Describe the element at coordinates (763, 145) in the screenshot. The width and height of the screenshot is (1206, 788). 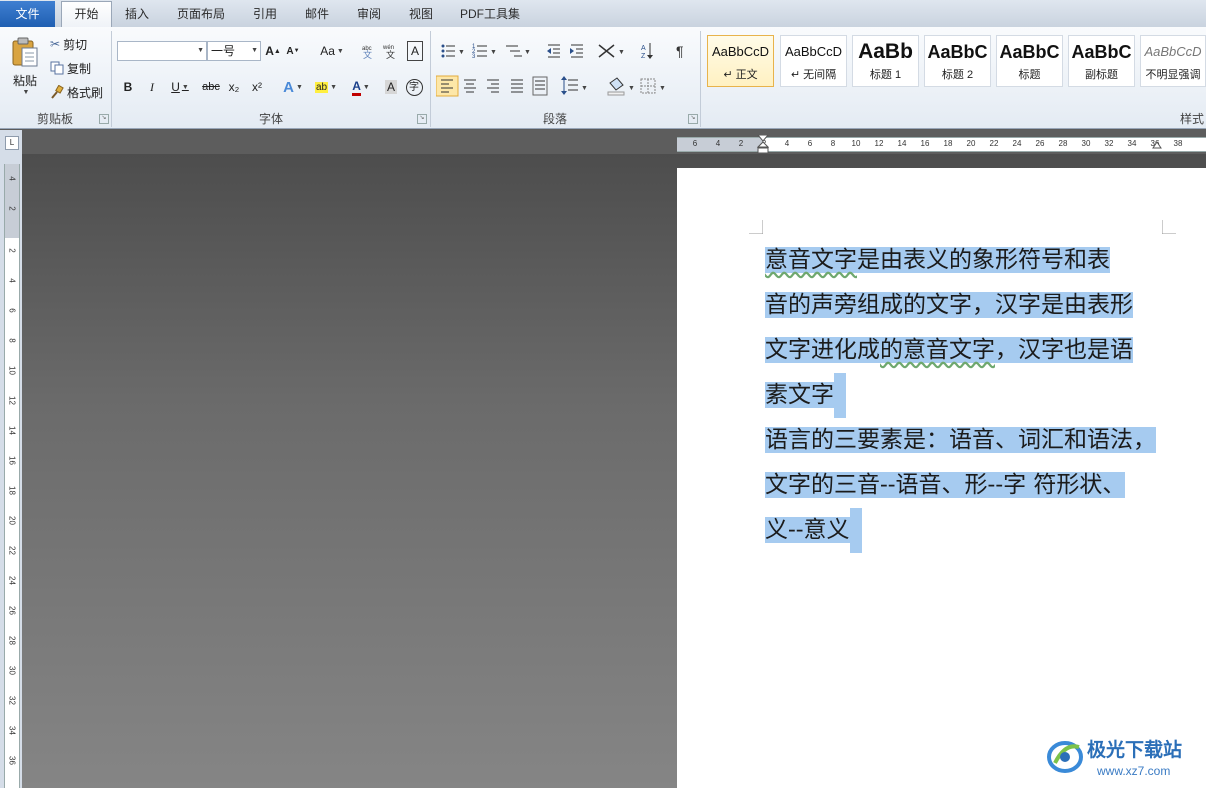
I see `indent-marker-icon` at that location.